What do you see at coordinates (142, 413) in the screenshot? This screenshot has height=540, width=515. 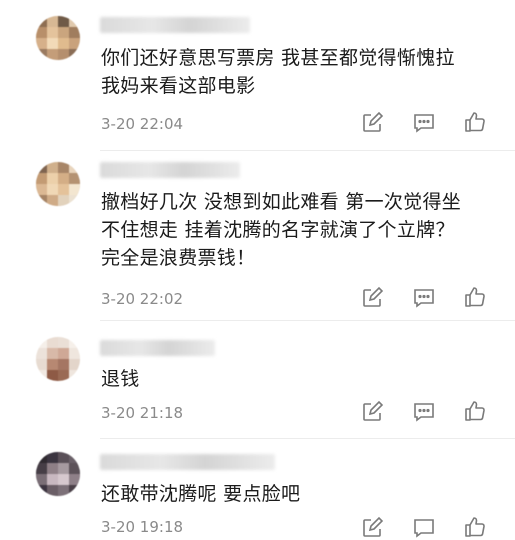 I see `comment-time: 3-20 21:18` at bounding box center [142, 413].